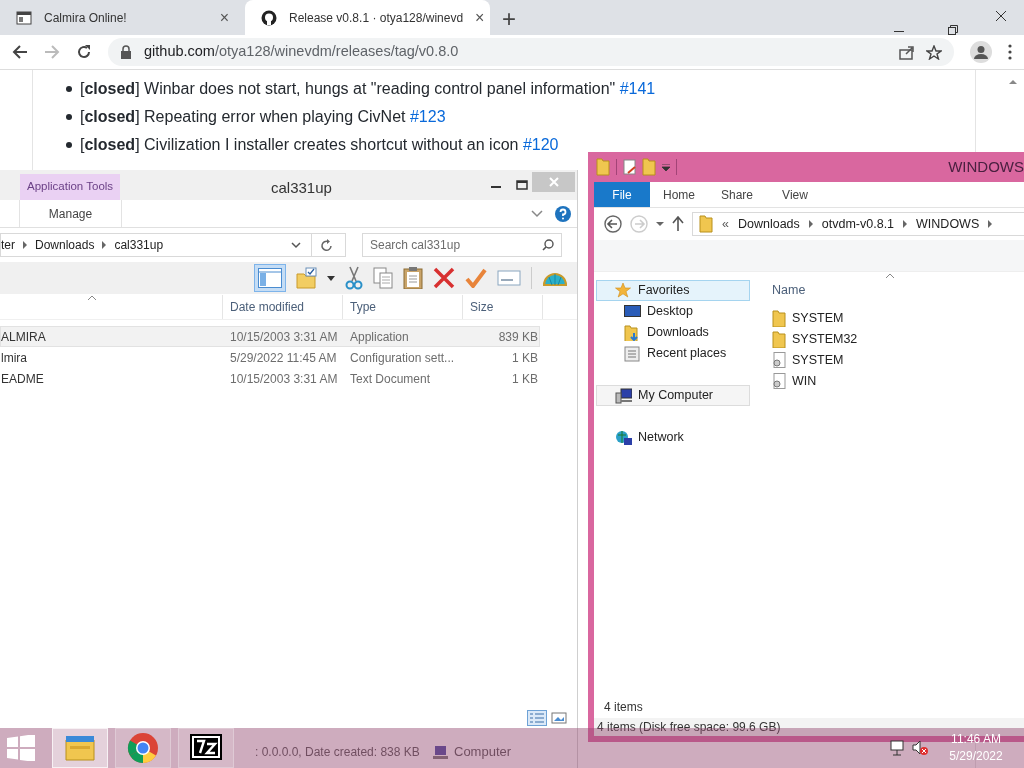 This screenshot has width=1024, height=768. I want to click on nav-item: Desktop, so click(671, 311).